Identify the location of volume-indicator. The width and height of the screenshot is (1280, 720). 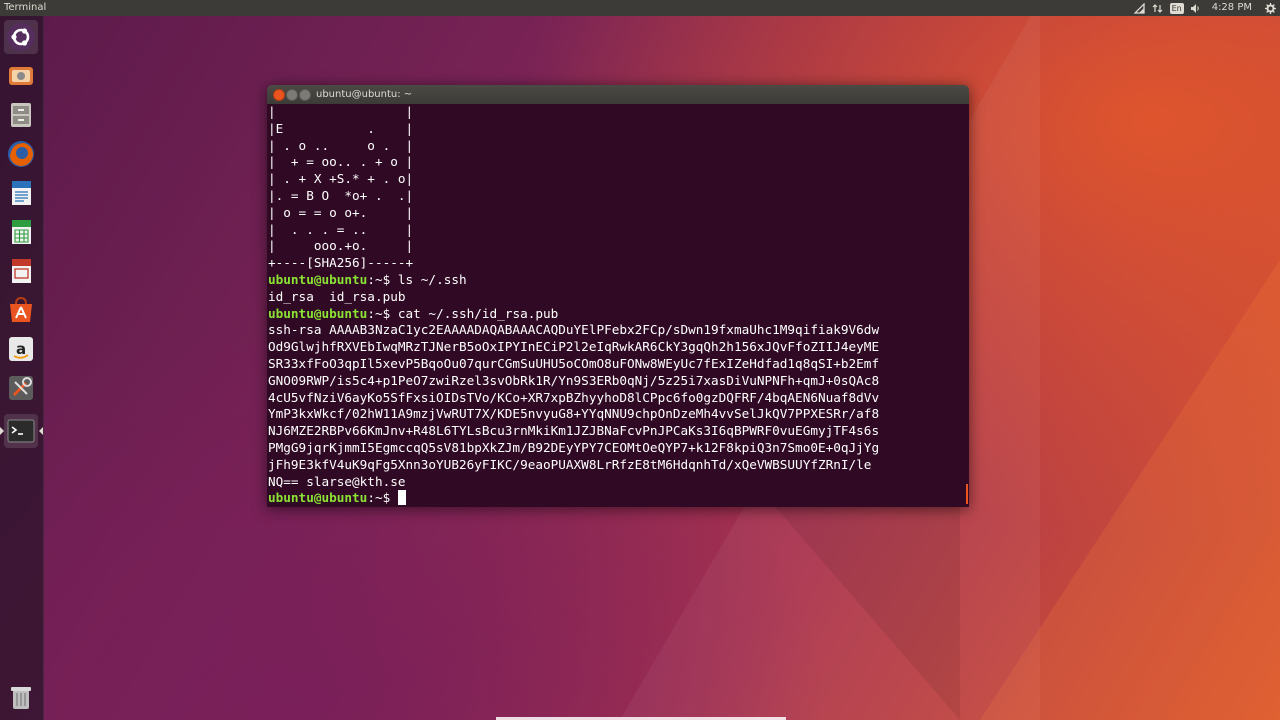
(1196, 8).